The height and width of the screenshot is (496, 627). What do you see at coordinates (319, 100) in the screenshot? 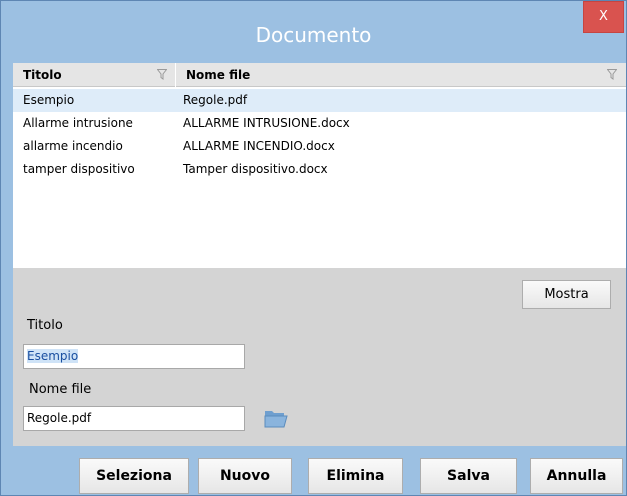
I see `table-row: Esempio Regole.pdf` at bounding box center [319, 100].